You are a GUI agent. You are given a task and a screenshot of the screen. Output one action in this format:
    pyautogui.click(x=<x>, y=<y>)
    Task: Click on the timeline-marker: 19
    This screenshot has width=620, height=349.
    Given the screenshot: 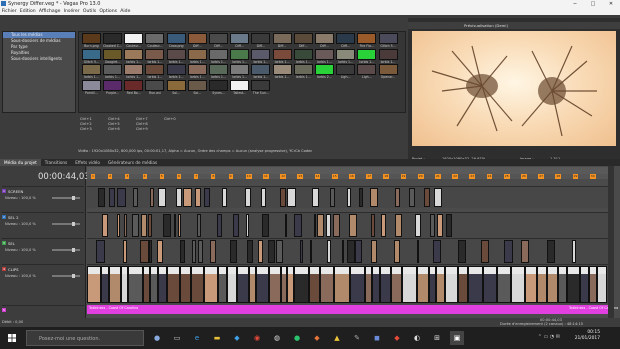 What is the action you would take?
    pyautogui.click(x=403, y=176)
    